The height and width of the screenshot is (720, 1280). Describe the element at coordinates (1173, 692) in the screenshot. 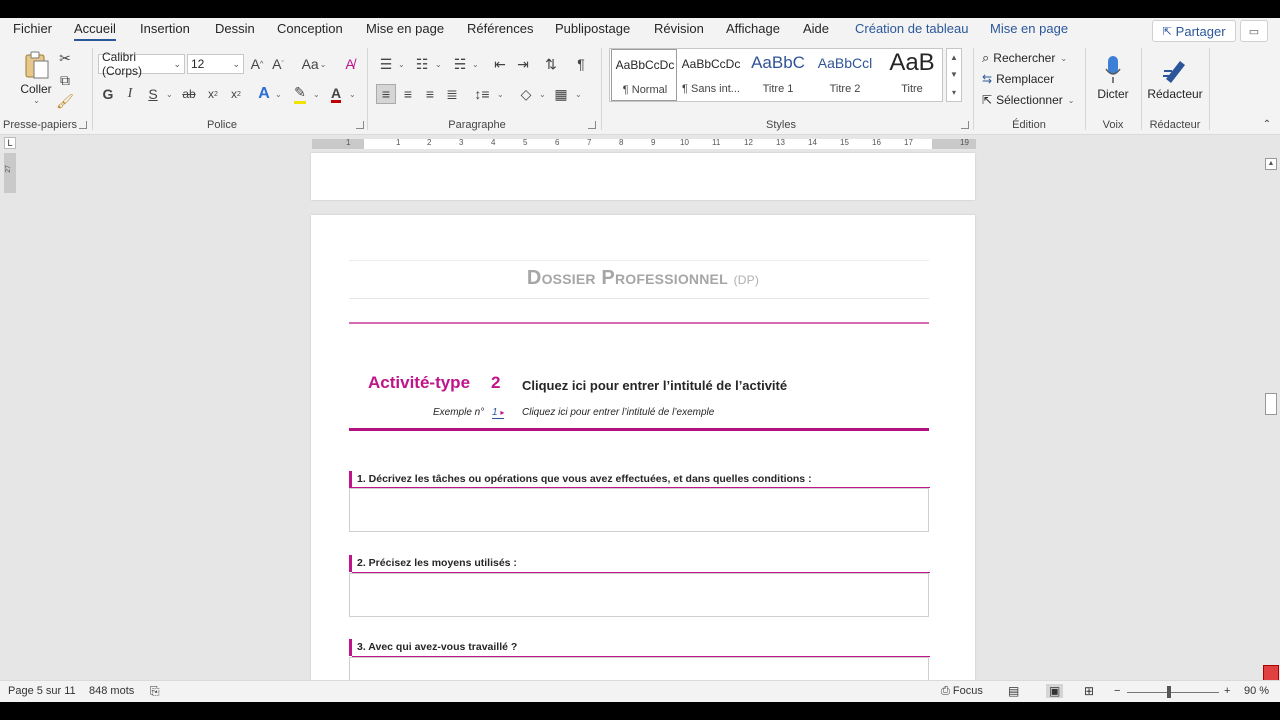

I see `zoom-slider` at that location.